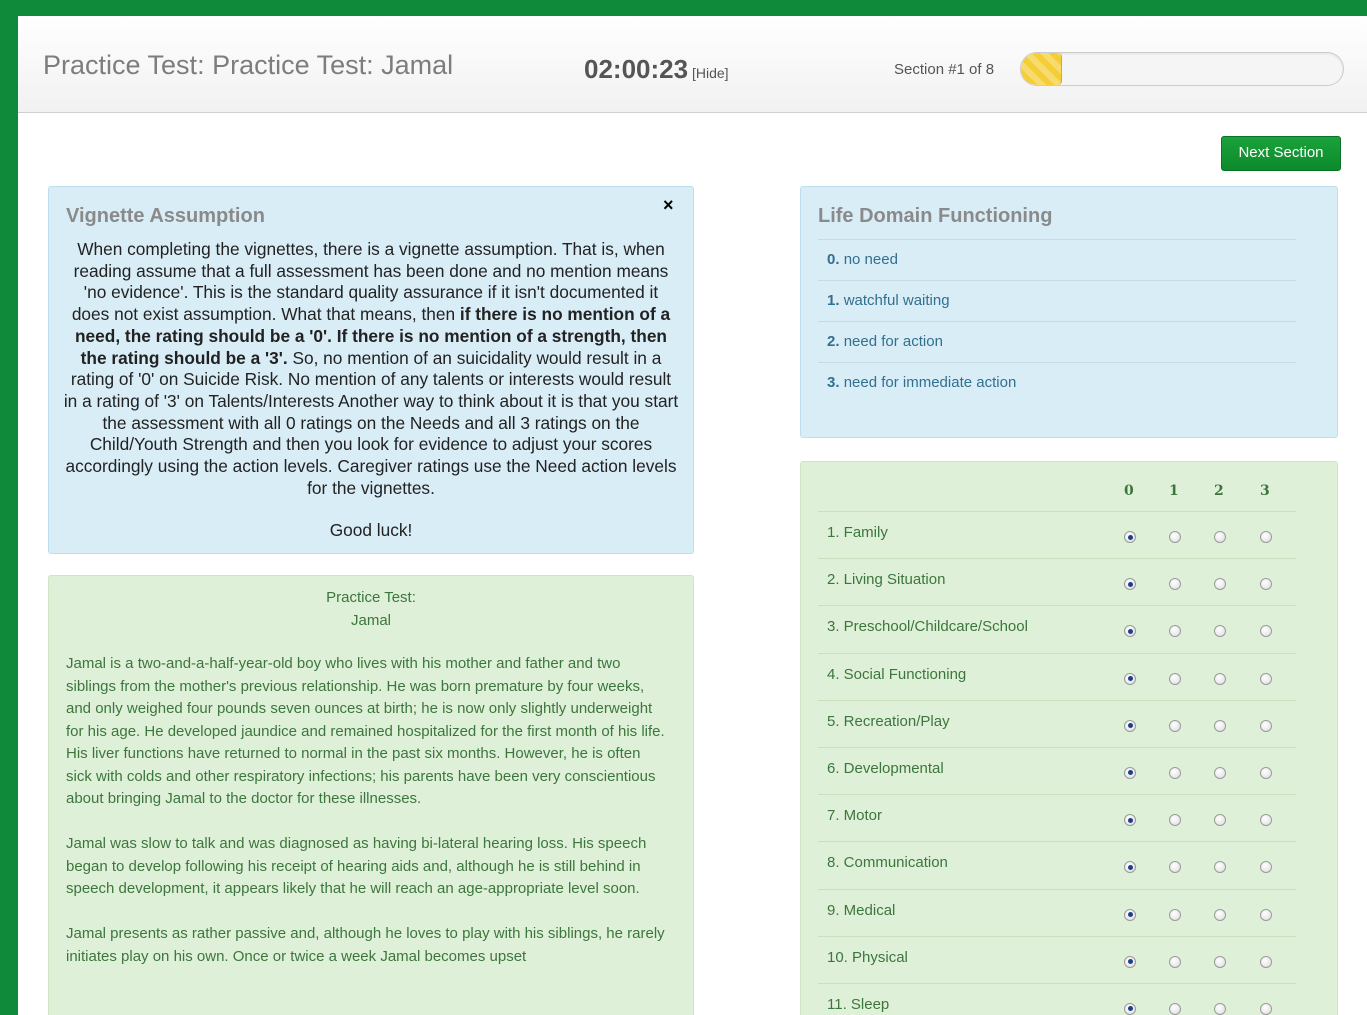 The height and width of the screenshot is (1015, 1367). What do you see at coordinates (887, 863) in the screenshot?
I see `rating-domain-label: 8. Communication` at bounding box center [887, 863].